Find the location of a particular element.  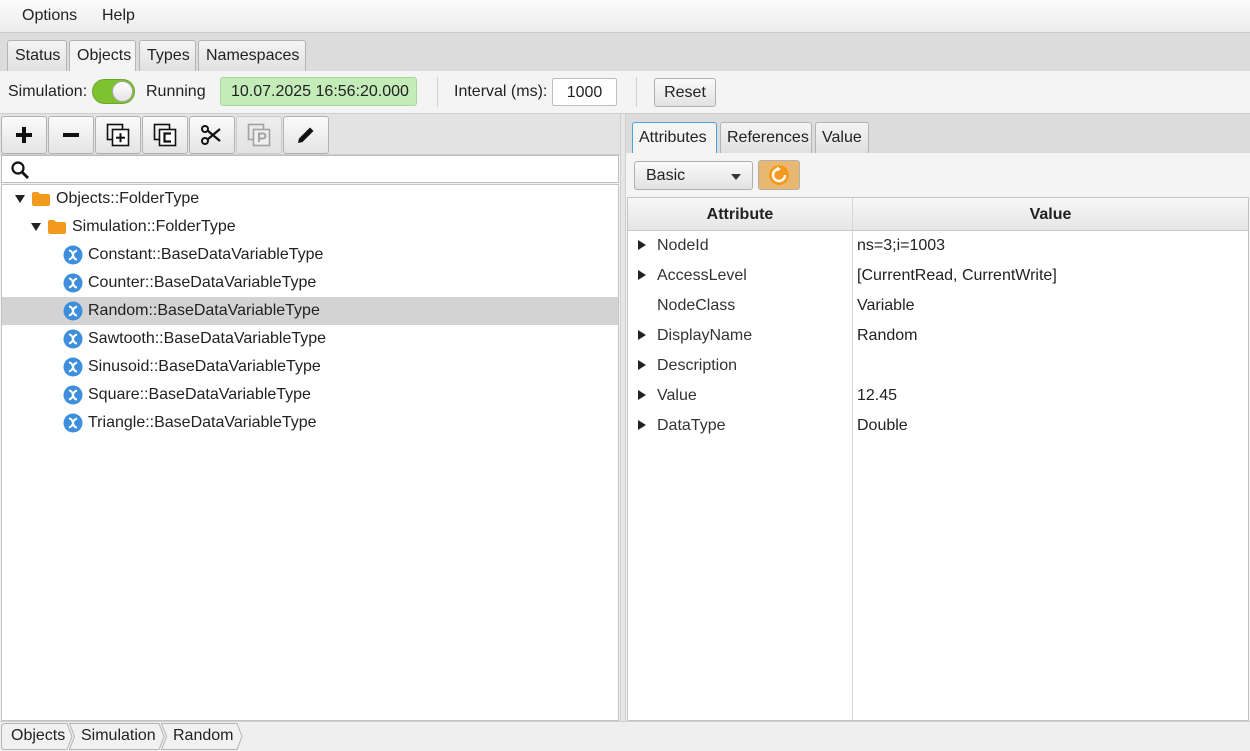

tree-item-label: Square::BaseDataVariableType is located at coordinates (199, 394).